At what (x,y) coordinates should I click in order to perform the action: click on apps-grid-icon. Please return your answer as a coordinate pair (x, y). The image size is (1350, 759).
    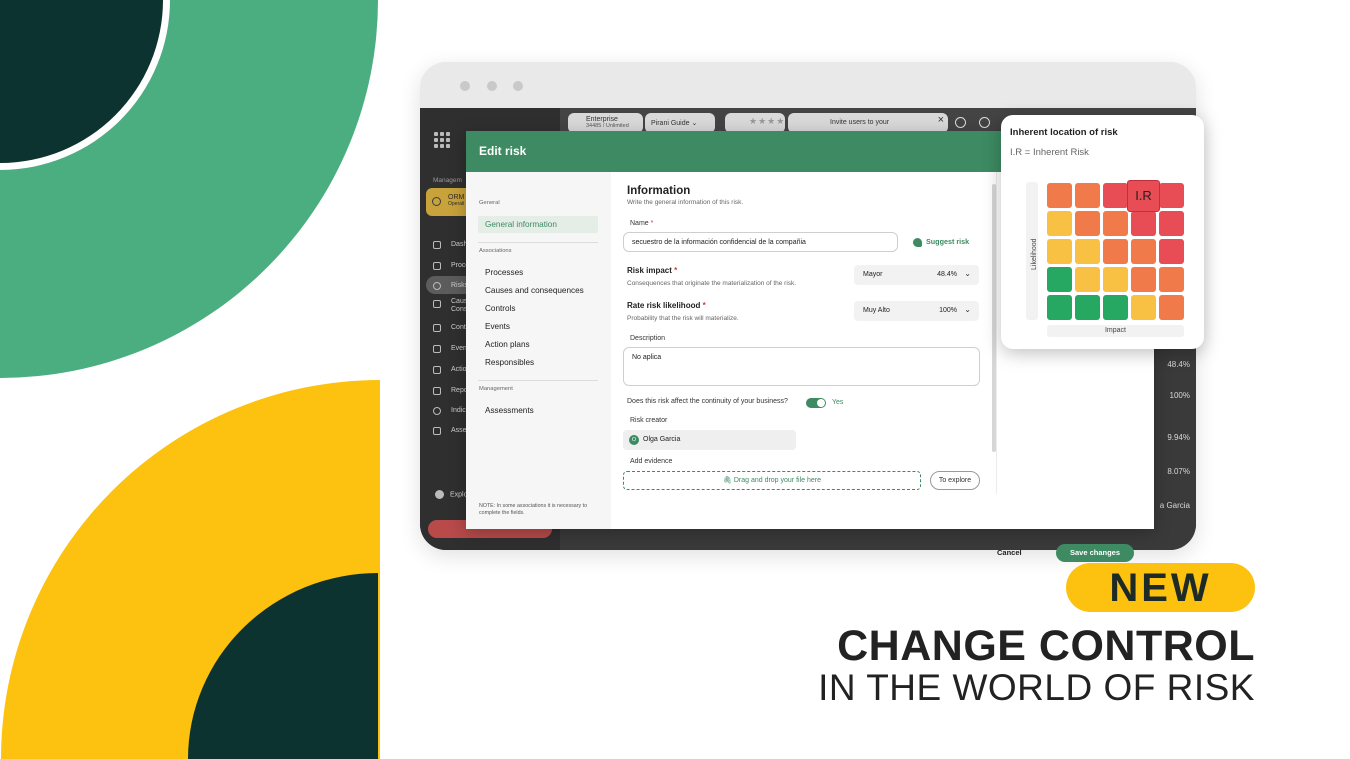
    Looking at the image, I should click on (442, 140).